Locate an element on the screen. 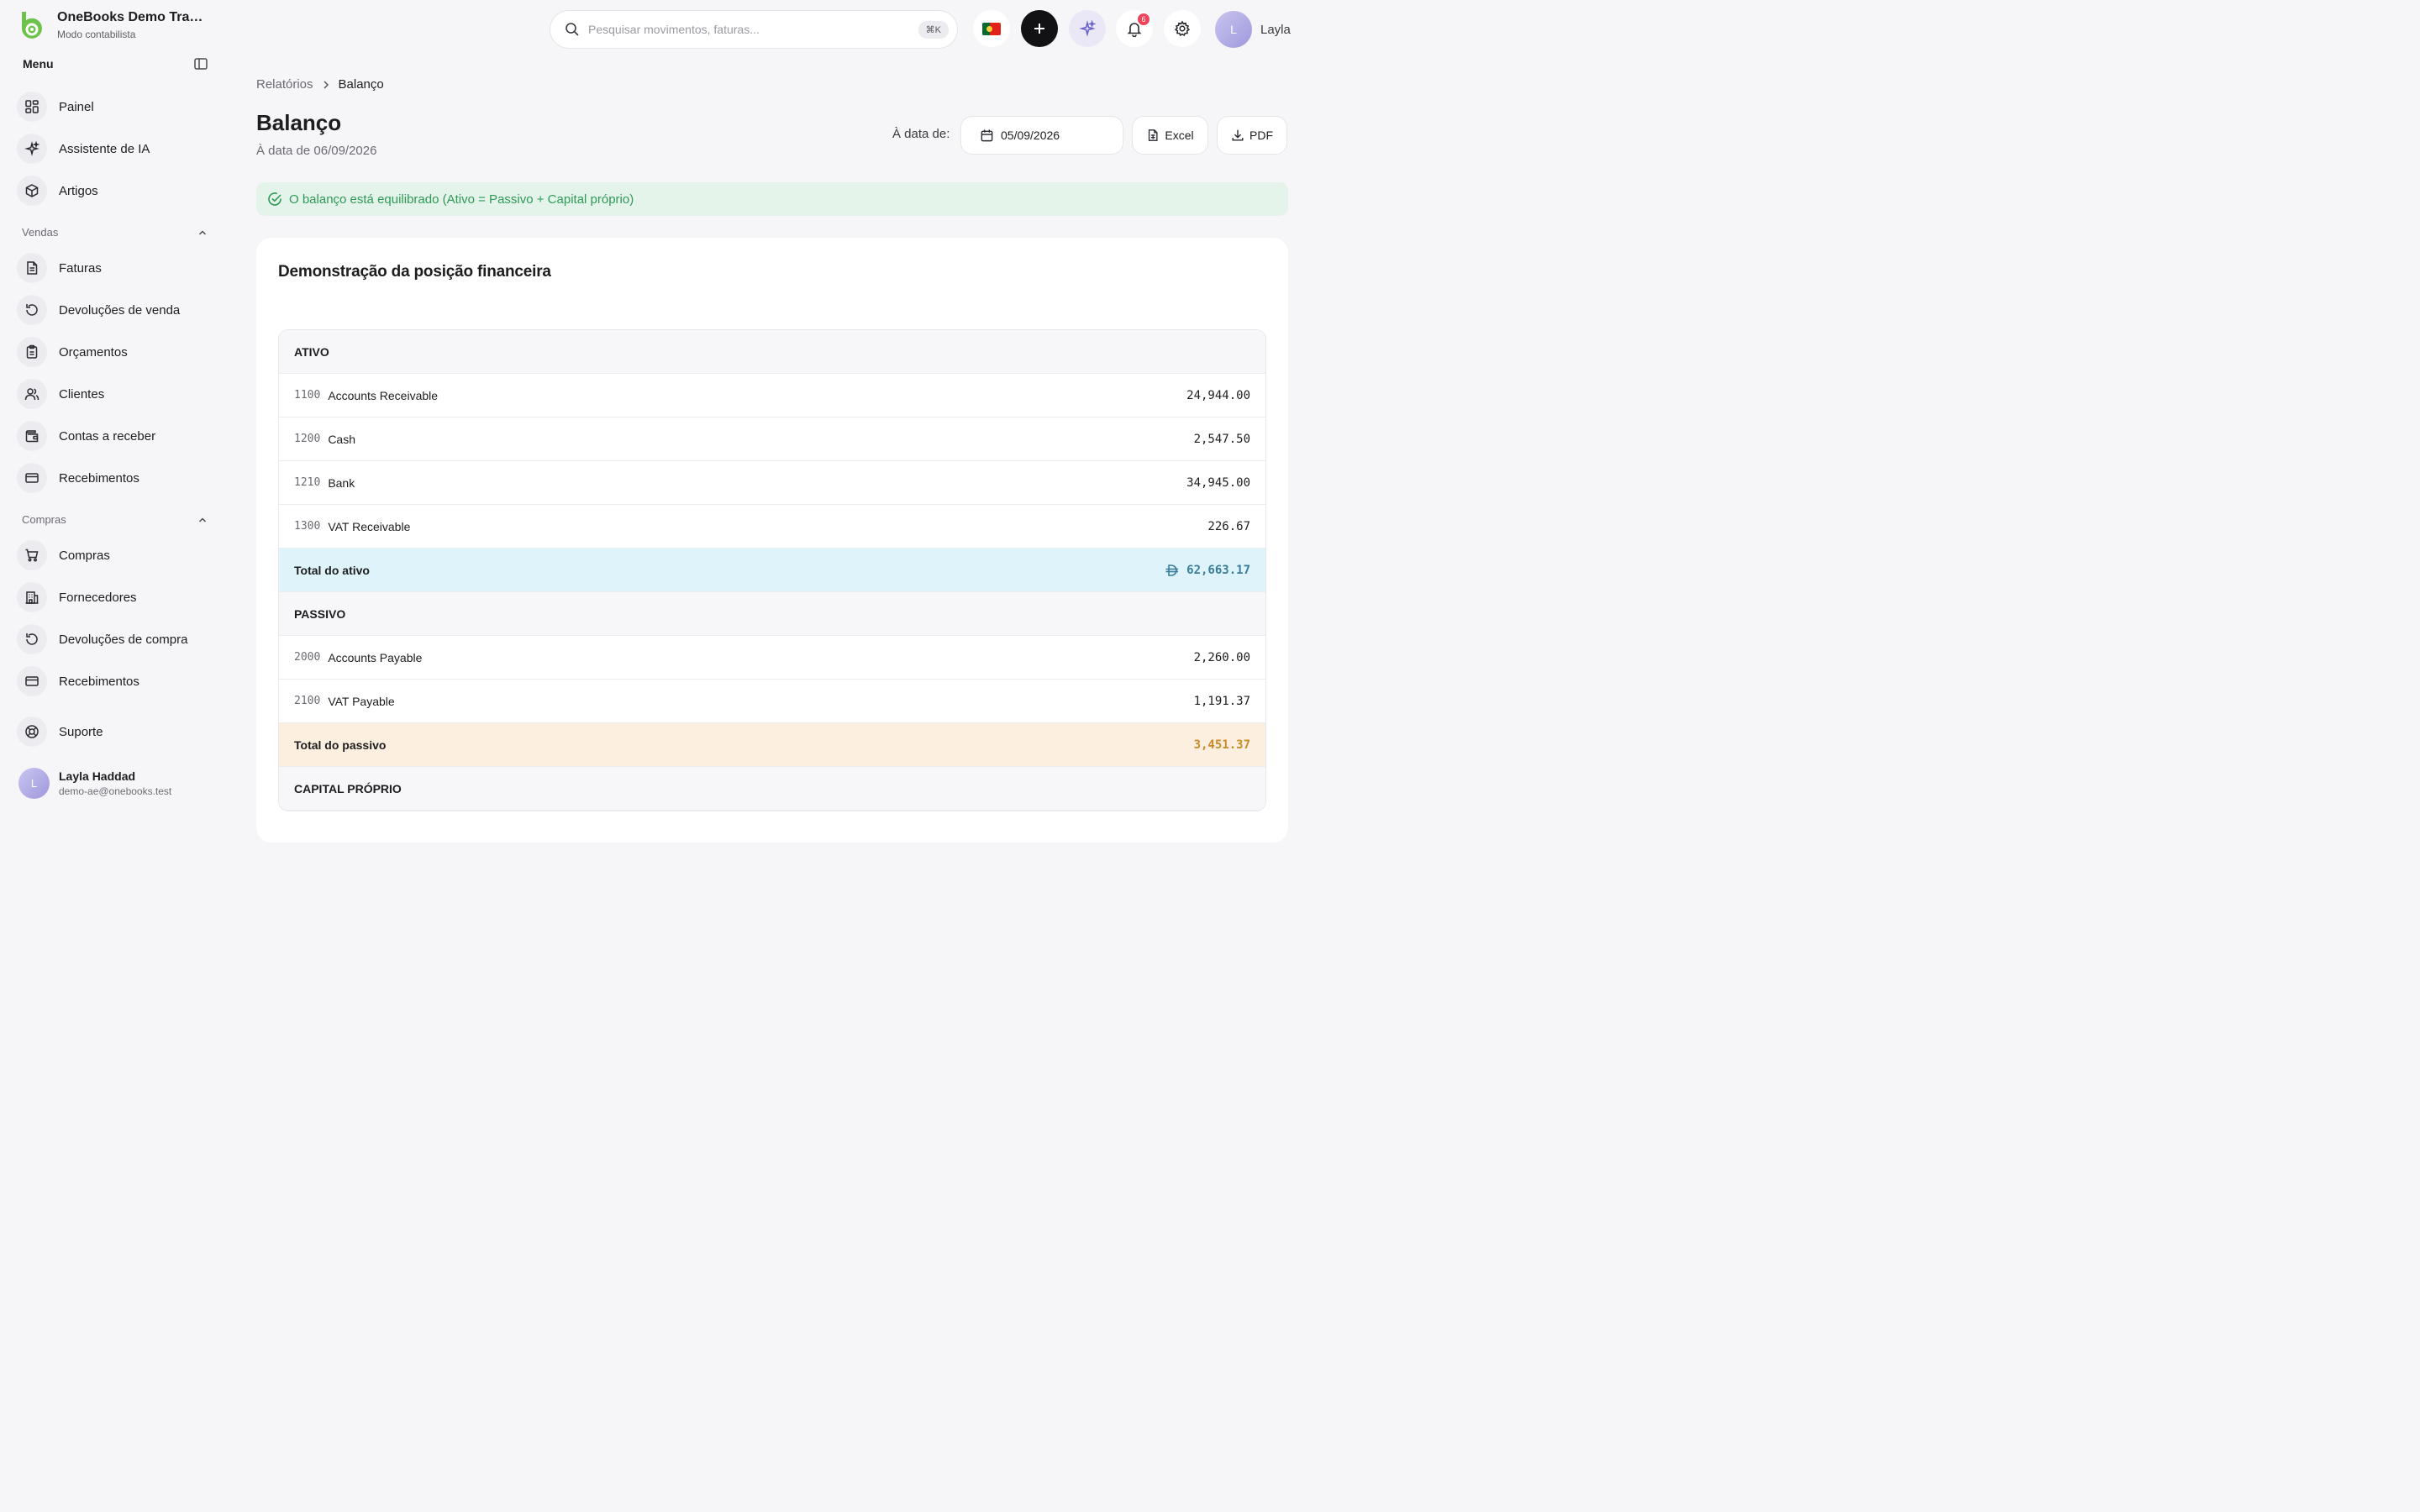 The width and height of the screenshot is (2420, 1512). table-row: 1300 VAT Receivable 226.67 is located at coordinates (772, 527).